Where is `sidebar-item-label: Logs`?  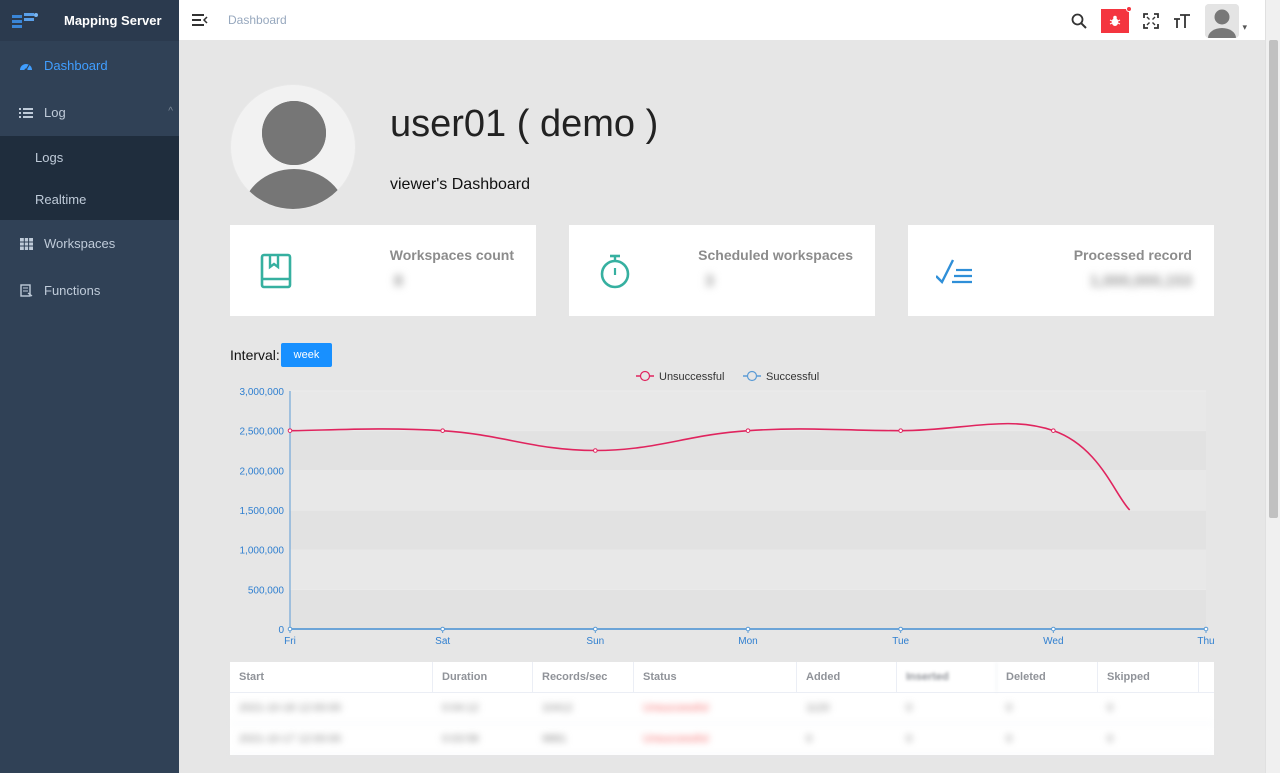 sidebar-item-label: Logs is located at coordinates (49, 157).